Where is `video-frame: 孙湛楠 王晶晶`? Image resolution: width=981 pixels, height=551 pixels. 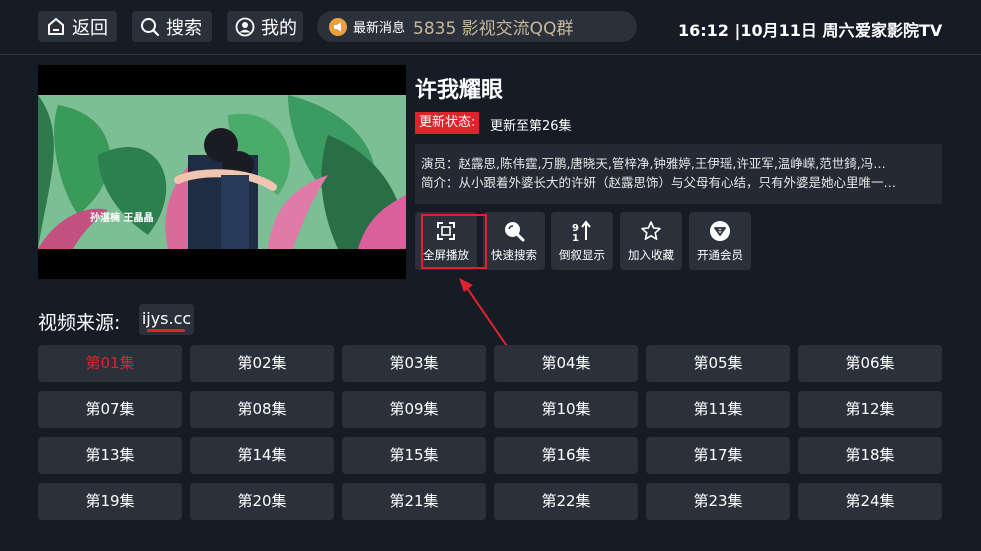 video-frame: 孙湛楠 王晶晶 is located at coordinates (222, 172).